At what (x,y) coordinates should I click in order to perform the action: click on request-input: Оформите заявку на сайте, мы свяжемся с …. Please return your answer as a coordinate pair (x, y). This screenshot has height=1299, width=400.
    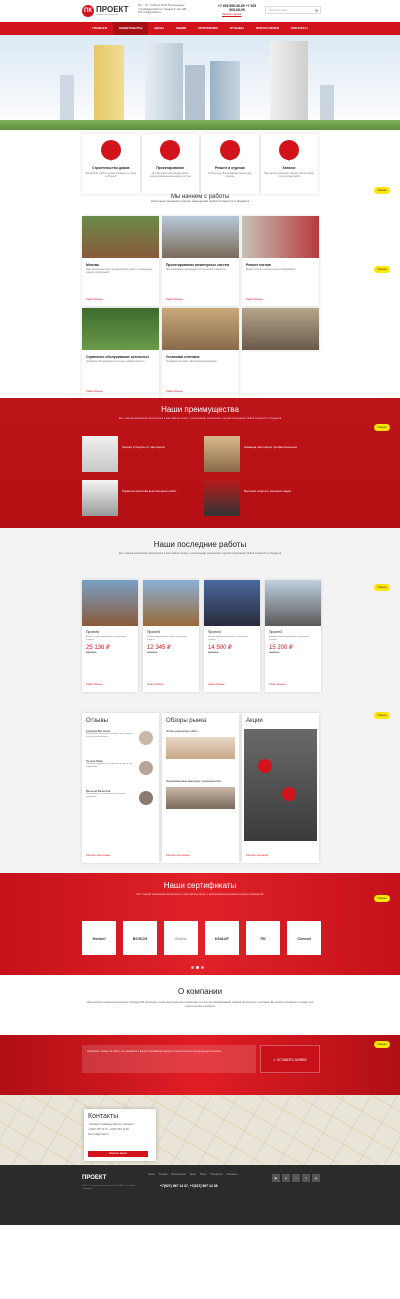
    Looking at the image, I should click on (169, 1059).